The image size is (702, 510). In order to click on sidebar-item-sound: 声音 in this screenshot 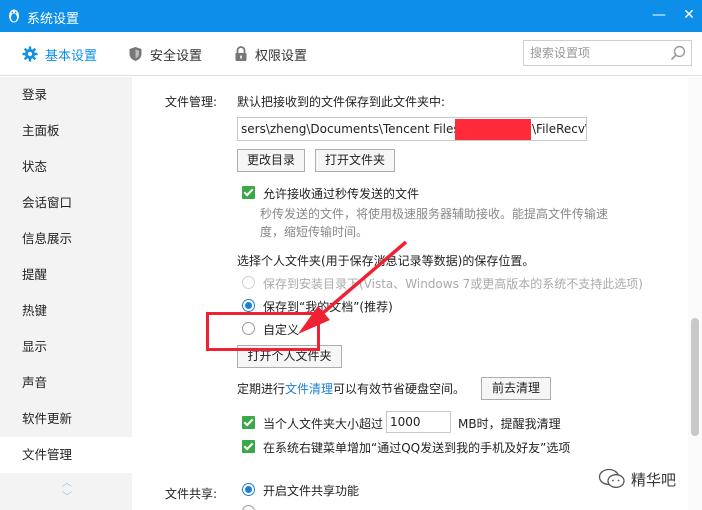, I will do `click(66, 383)`.